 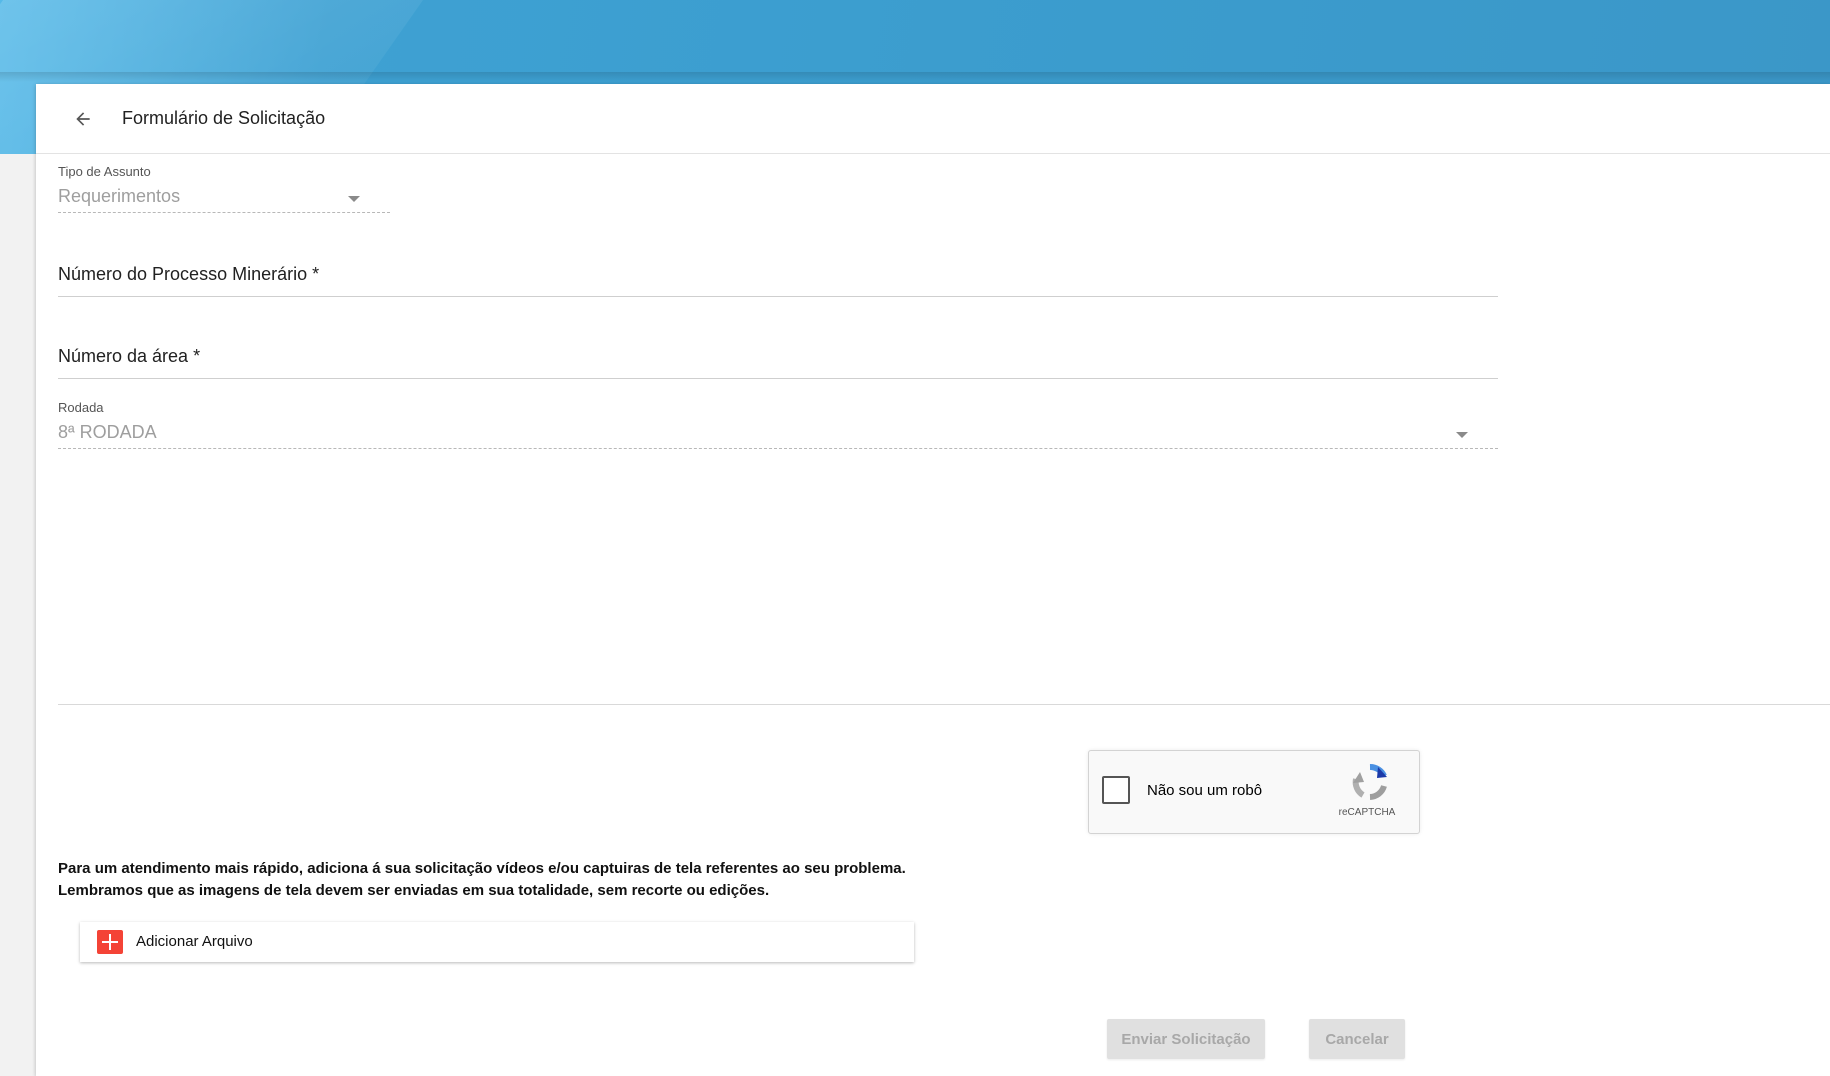 What do you see at coordinates (1186, 1039) in the screenshot?
I see `submit-request-button: Enviar Solicitação` at bounding box center [1186, 1039].